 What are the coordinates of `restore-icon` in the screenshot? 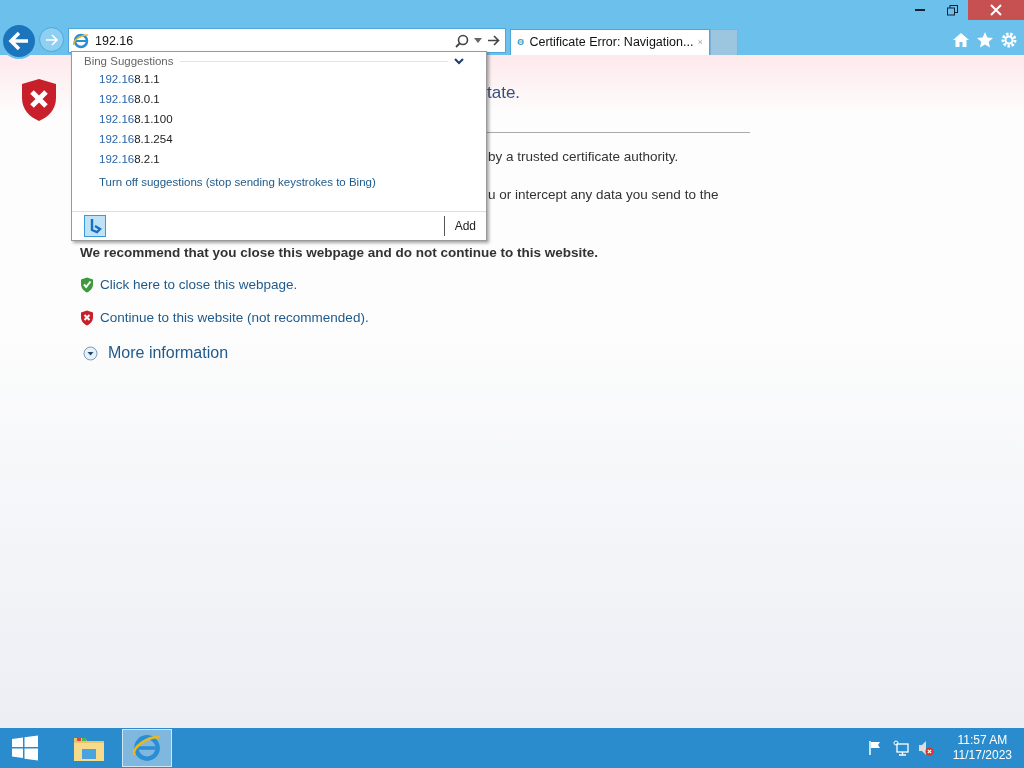 It's located at (952, 10).